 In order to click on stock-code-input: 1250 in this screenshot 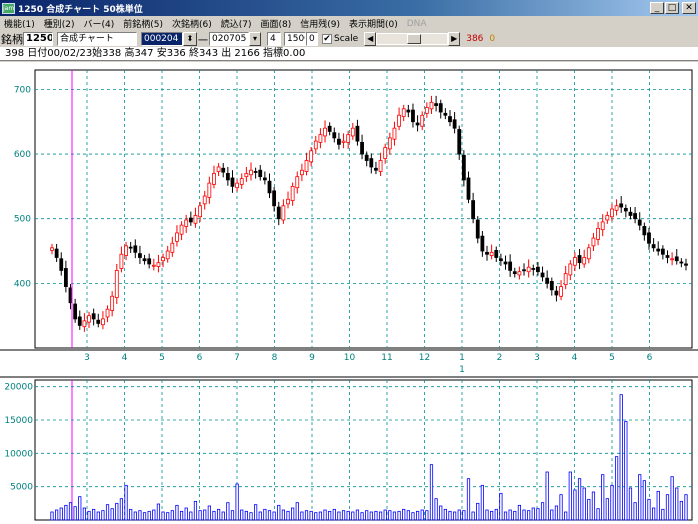, I will do `click(38, 39)`.